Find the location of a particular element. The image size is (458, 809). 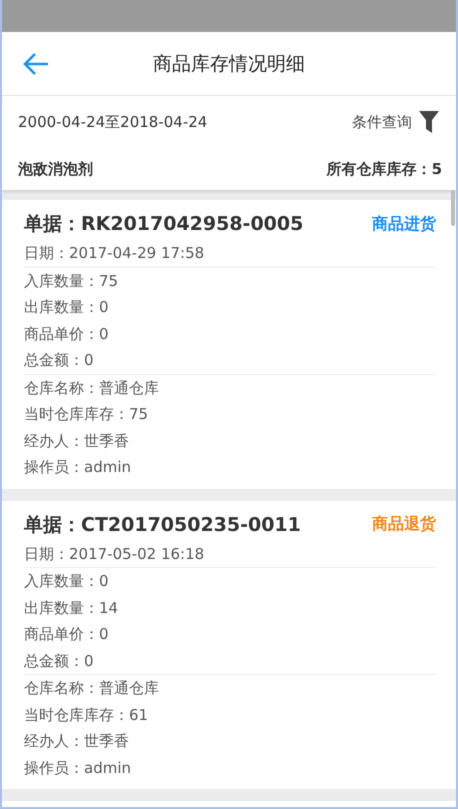

filter-icon is located at coordinates (429, 122).